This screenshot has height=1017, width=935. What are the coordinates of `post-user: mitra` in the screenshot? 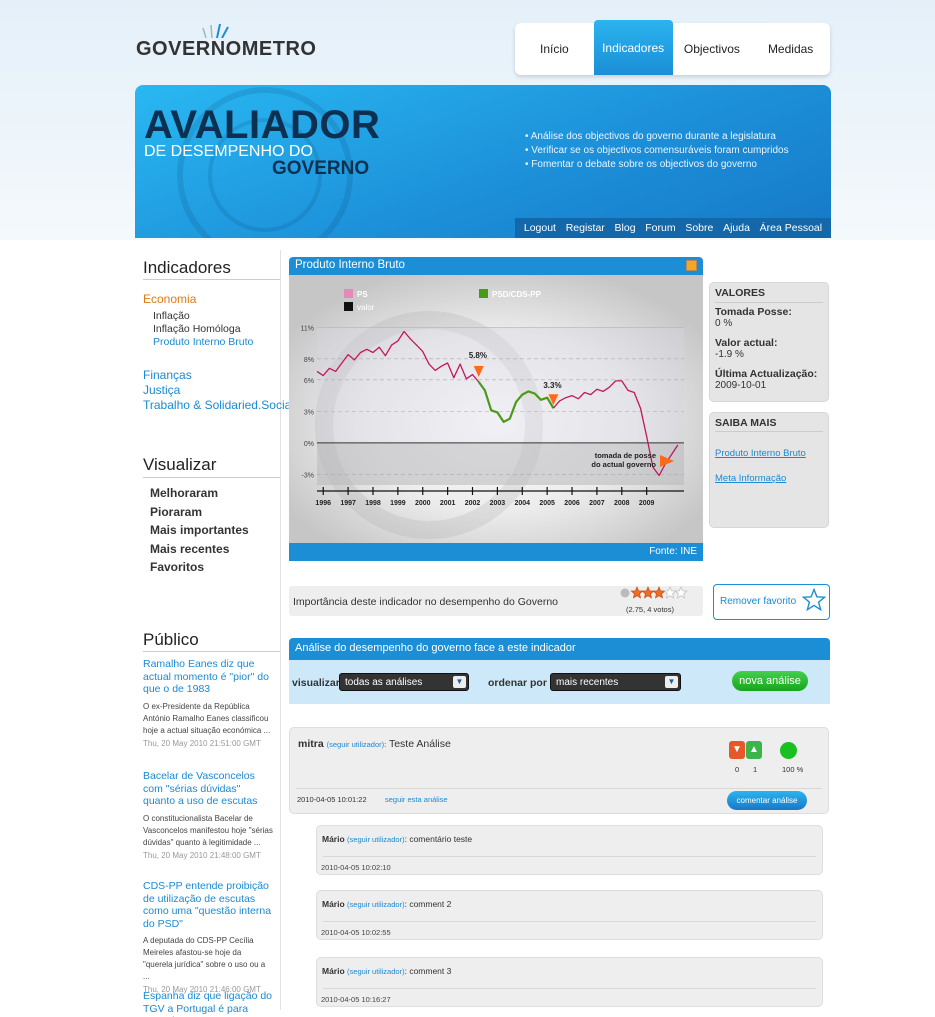 It's located at (311, 744).